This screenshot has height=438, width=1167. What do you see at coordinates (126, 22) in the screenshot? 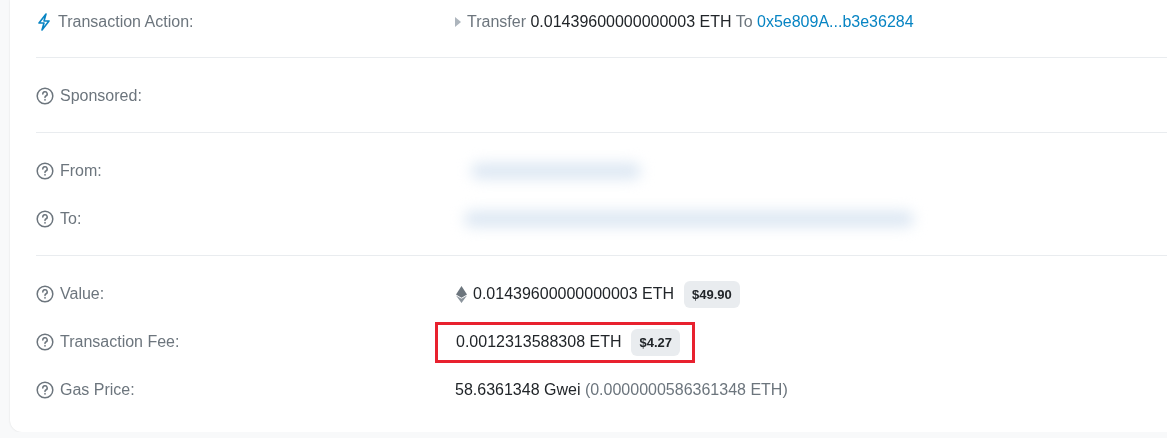
I see `field-label: Transaction Action:` at bounding box center [126, 22].